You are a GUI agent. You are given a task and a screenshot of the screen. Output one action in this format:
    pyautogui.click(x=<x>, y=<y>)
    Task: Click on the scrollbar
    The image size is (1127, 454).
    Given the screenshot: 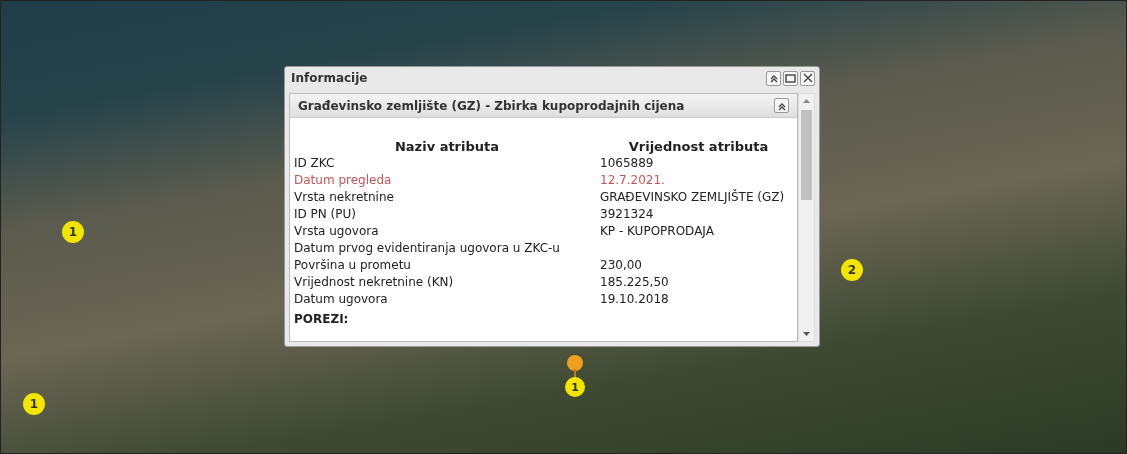 What is the action you would take?
    pyautogui.click(x=806, y=217)
    